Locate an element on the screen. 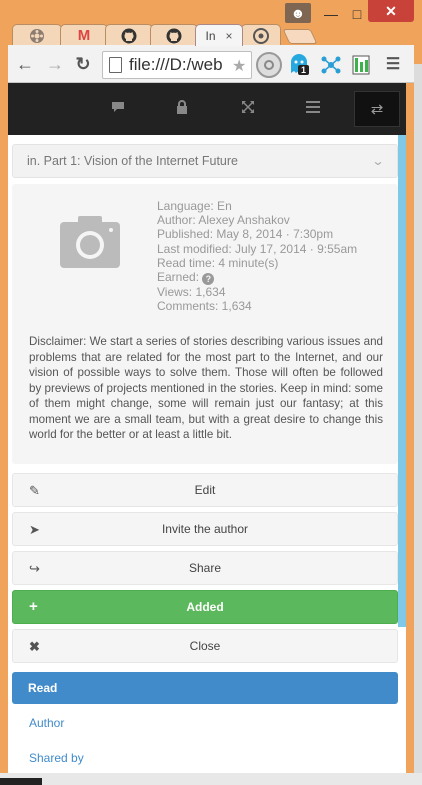 This screenshot has height=785, width=422. close-icon: ✕ is located at coordinates (391, 10).